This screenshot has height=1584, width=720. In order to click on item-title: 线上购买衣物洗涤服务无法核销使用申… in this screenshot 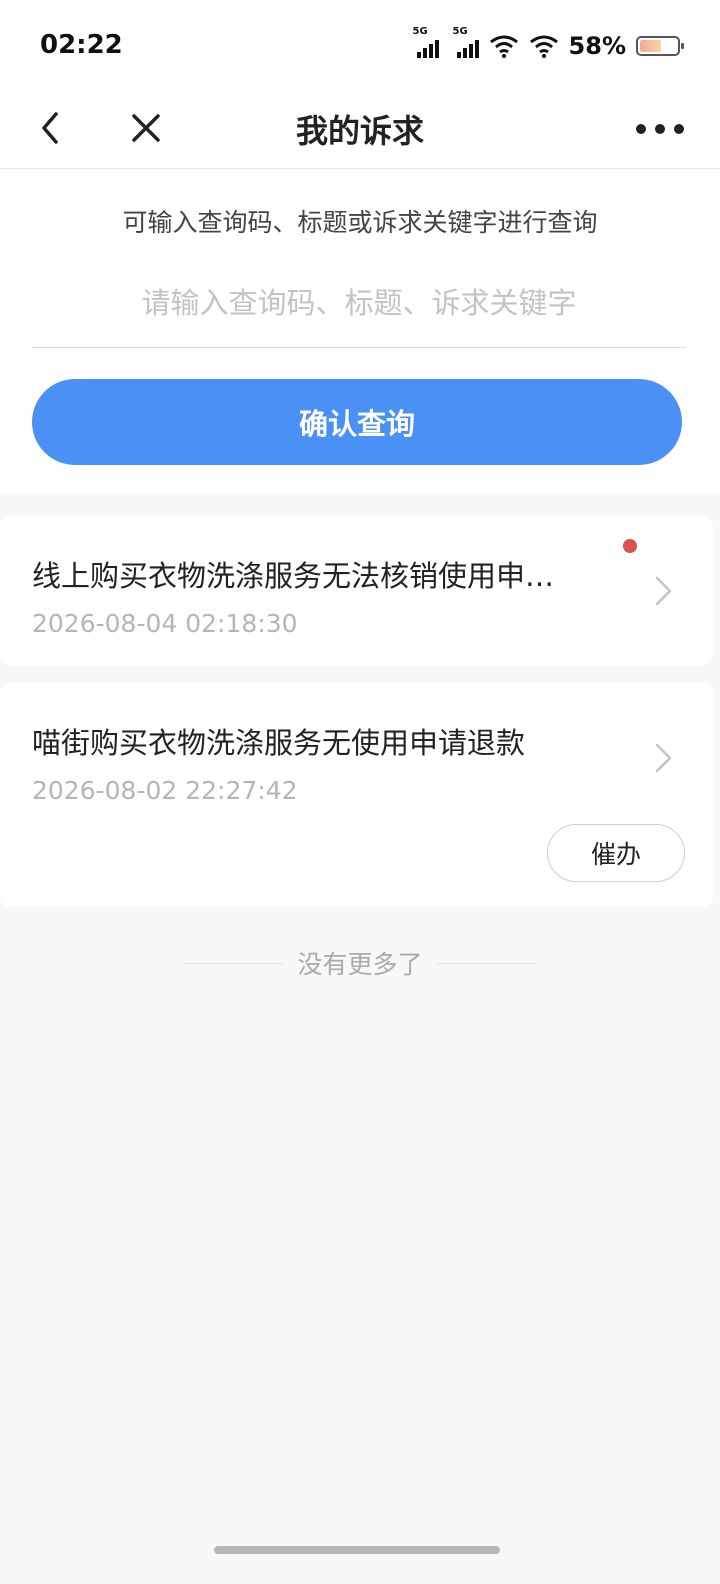, I will do `click(293, 576)`.